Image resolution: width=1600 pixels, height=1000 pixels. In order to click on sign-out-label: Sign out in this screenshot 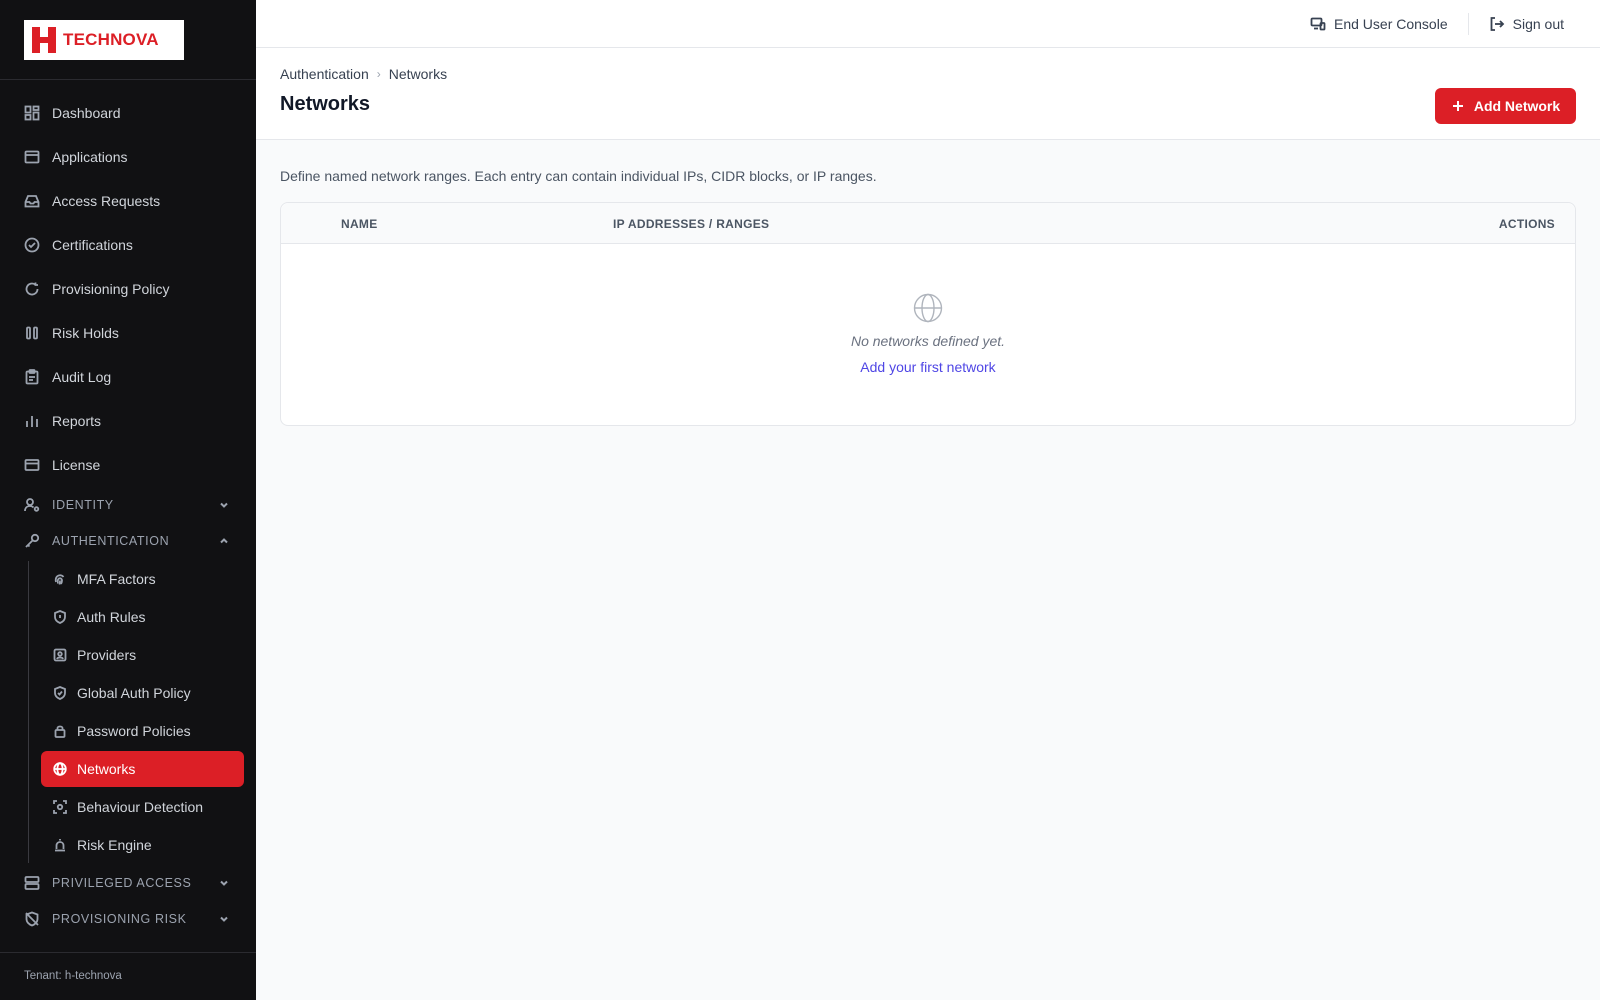, I will do `click(1538, 23)`.